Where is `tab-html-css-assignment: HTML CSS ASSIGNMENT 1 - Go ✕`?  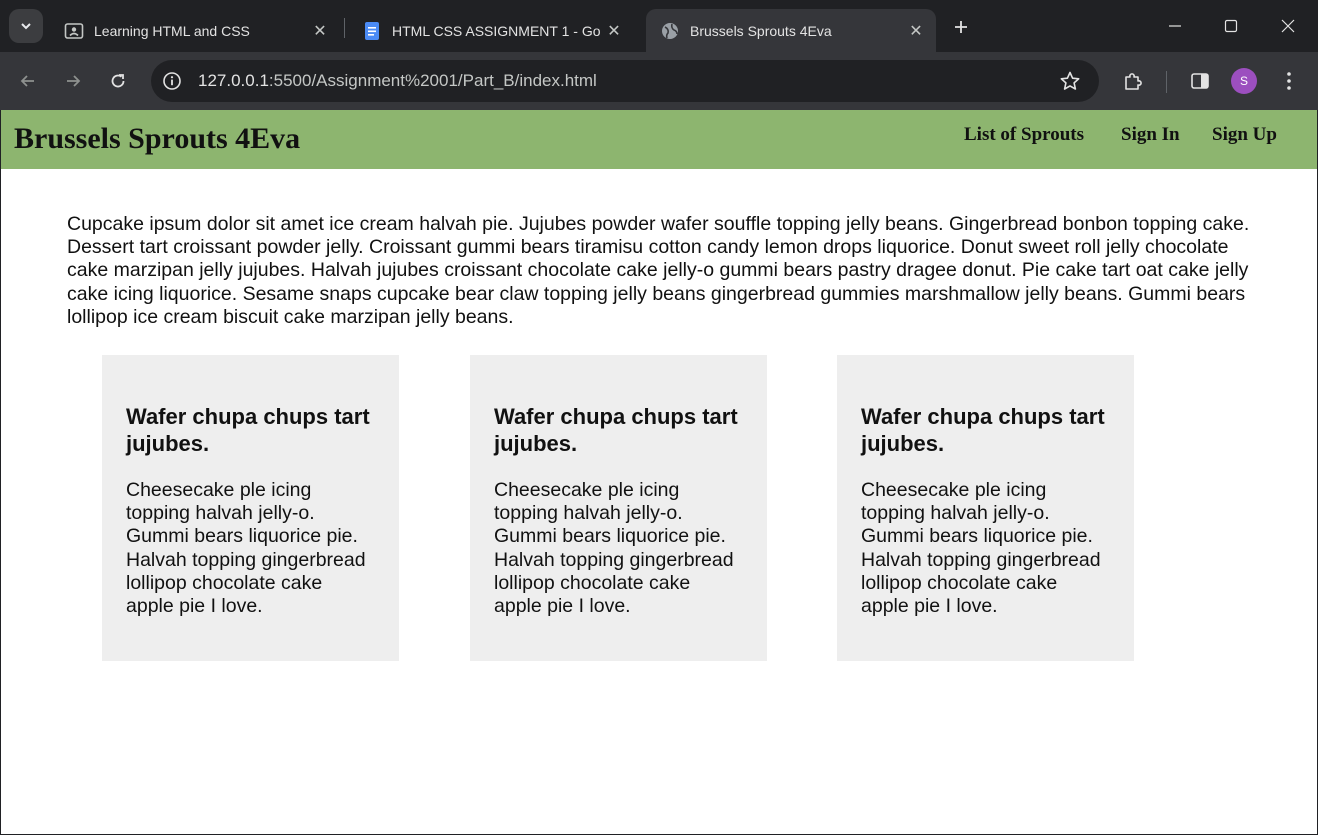
tab-html-css-assignment: HTML CSS ASSIGNMENT 1 - Go ✕ is located at coordinates (493, 30).